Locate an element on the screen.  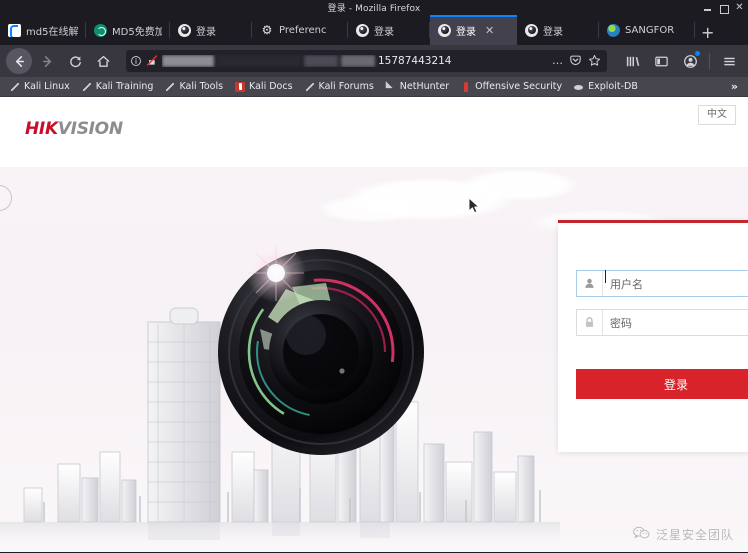
bookmark-offensive-security: Offensive Security is located at coordinates (511, 87).